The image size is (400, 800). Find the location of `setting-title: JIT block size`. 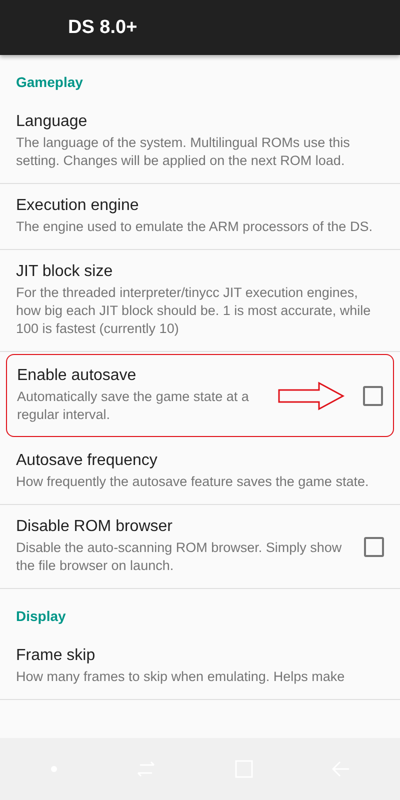

setting-title: JIT block size is located at coordinates (65, 272).